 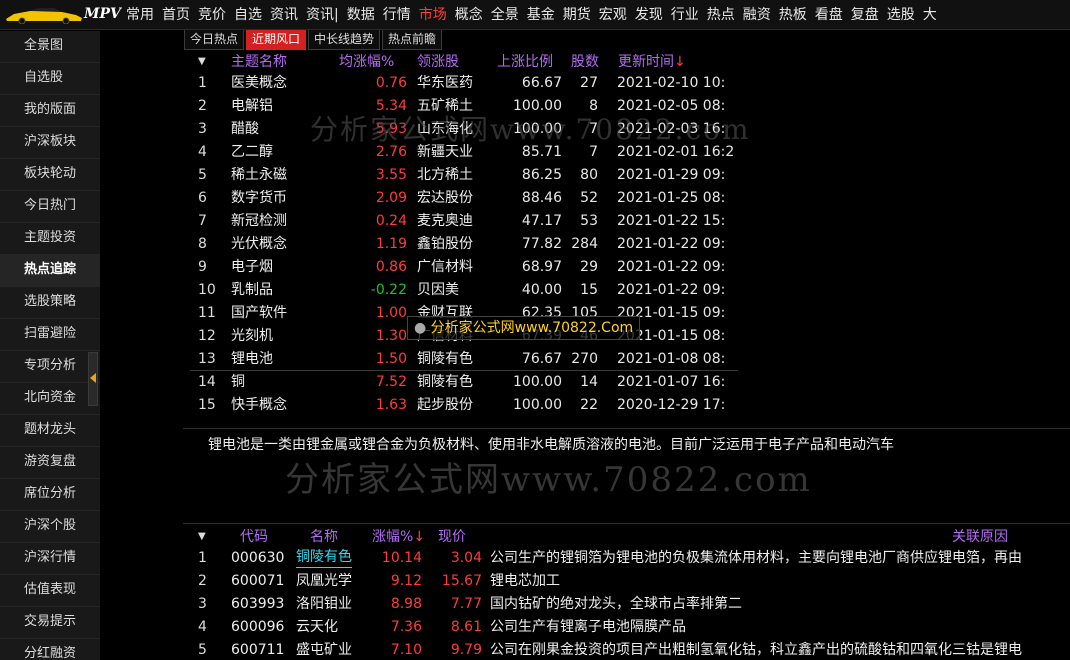 What do you see at coordinates (505, 14) in the screenshot?
I see `menu-item: 全景` at bounding box center [505, 14].